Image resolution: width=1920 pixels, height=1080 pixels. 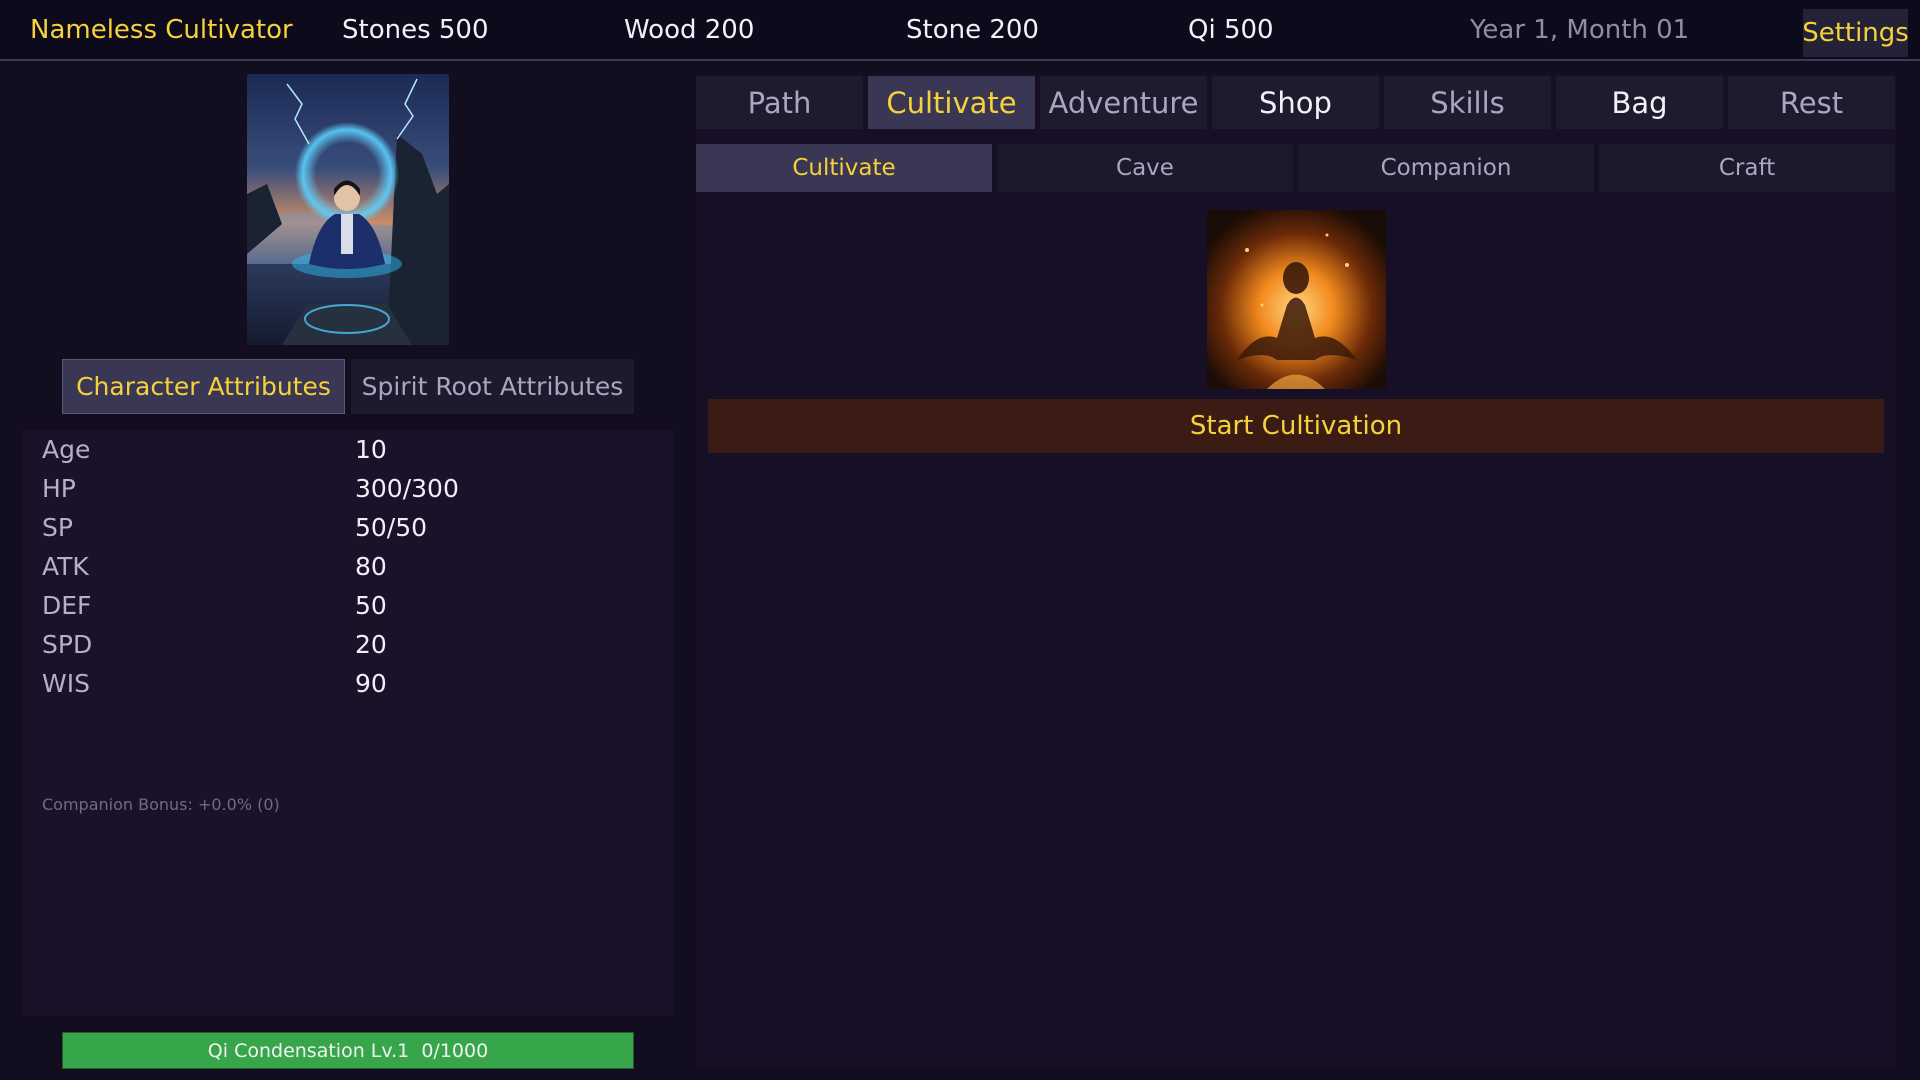 What do you see at coordinates (689, 30) in the screenshot?
I see `resource-wood: Wood 200` at bounding box center [689, 30].